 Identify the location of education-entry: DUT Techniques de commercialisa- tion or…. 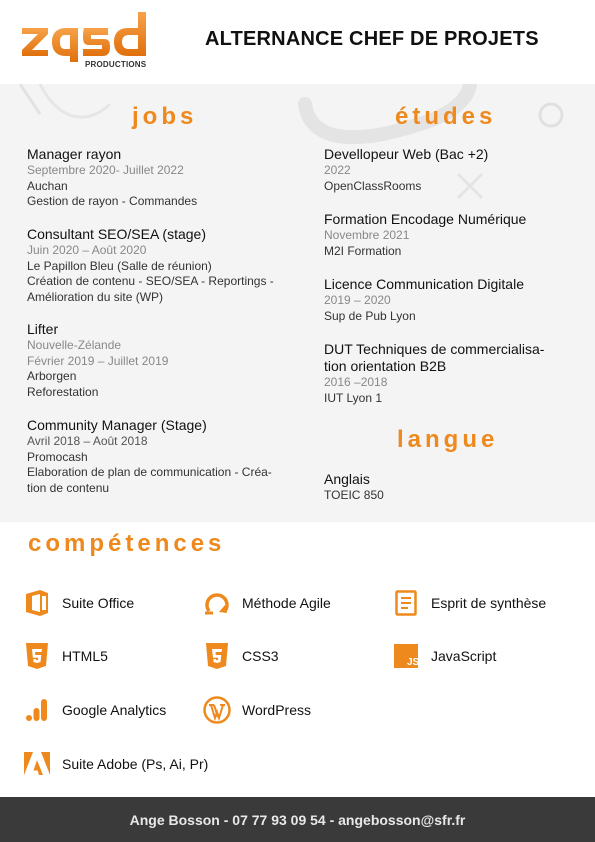
(434, 373).